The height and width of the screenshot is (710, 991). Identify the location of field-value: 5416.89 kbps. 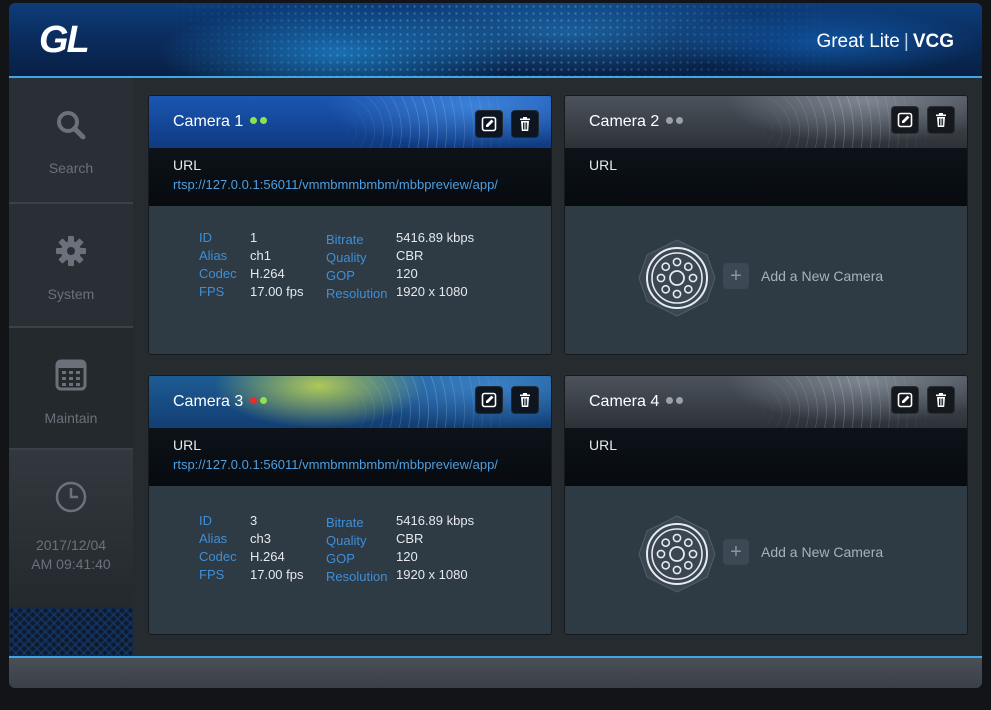
(435, 520).